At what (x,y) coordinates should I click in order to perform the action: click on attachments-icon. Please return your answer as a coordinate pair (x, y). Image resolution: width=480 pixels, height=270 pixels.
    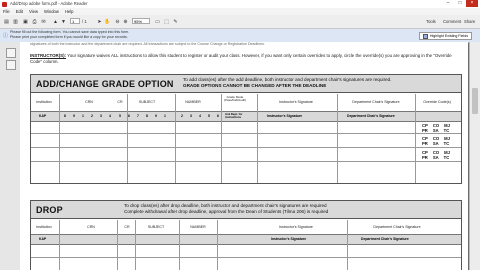
    Looking at the image, I should click on (11, 65).